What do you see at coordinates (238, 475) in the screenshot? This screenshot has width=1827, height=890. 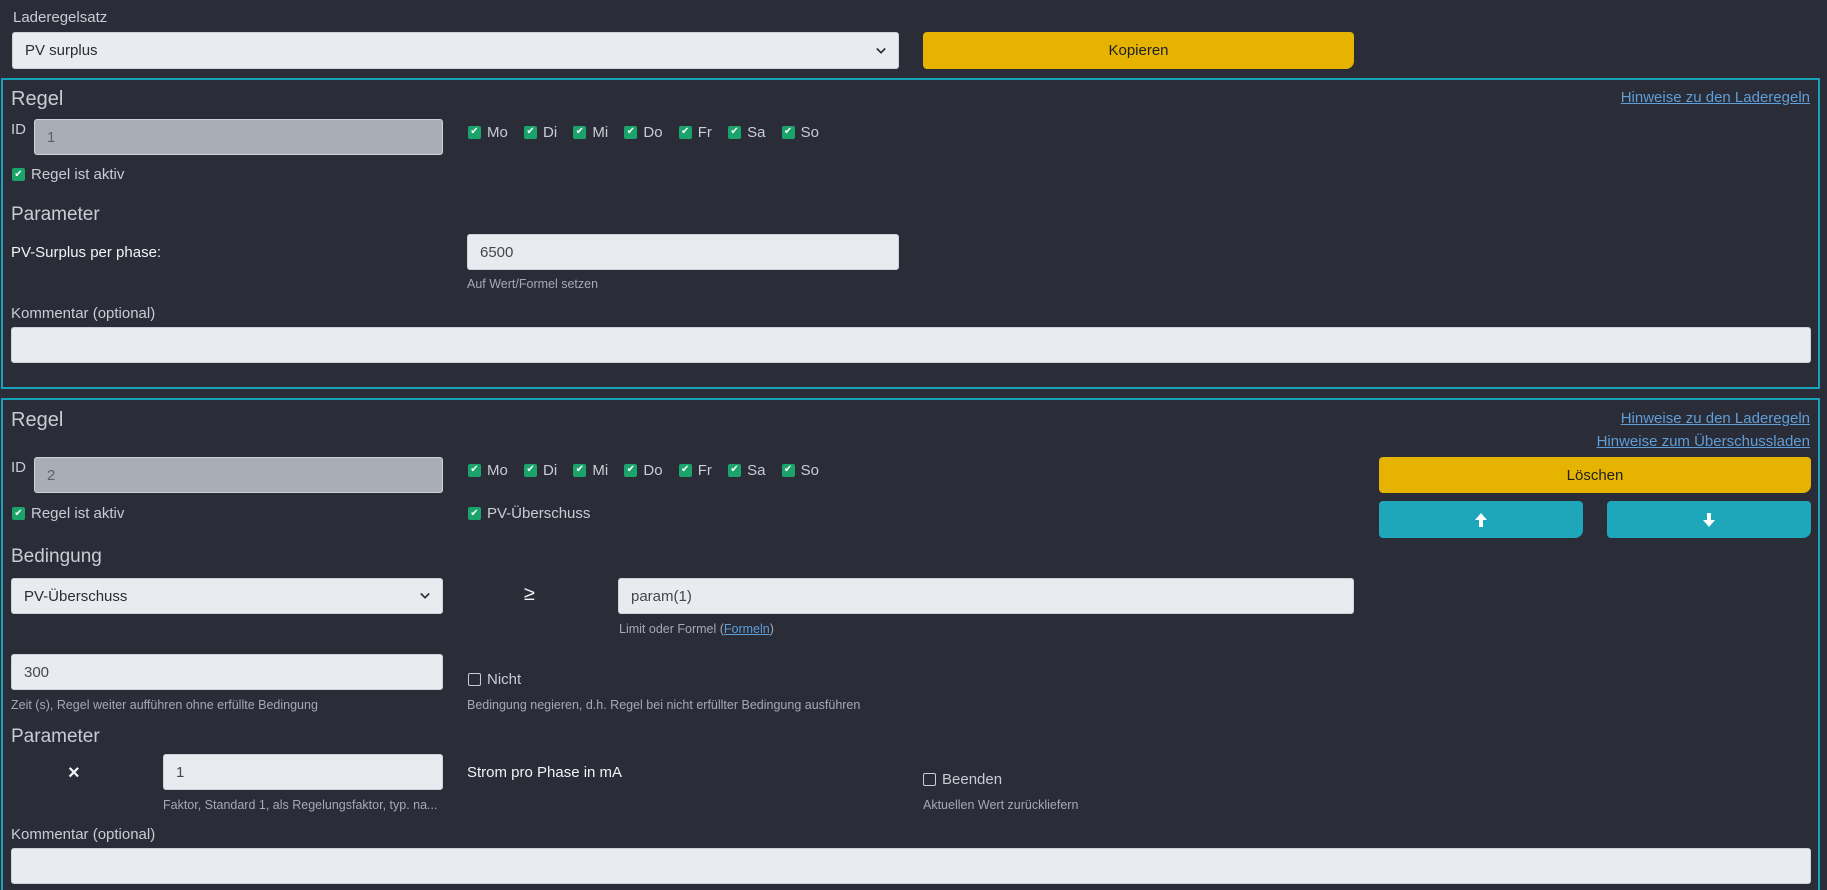 I see `rule2-id-input: 2` at bounding box center [238, 475].